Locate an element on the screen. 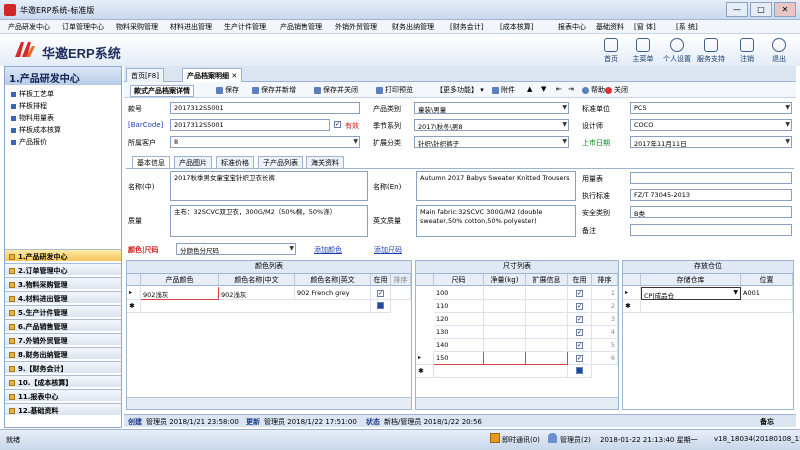  save-new-button: 保存并新增 is located at coordinates (274, 90).